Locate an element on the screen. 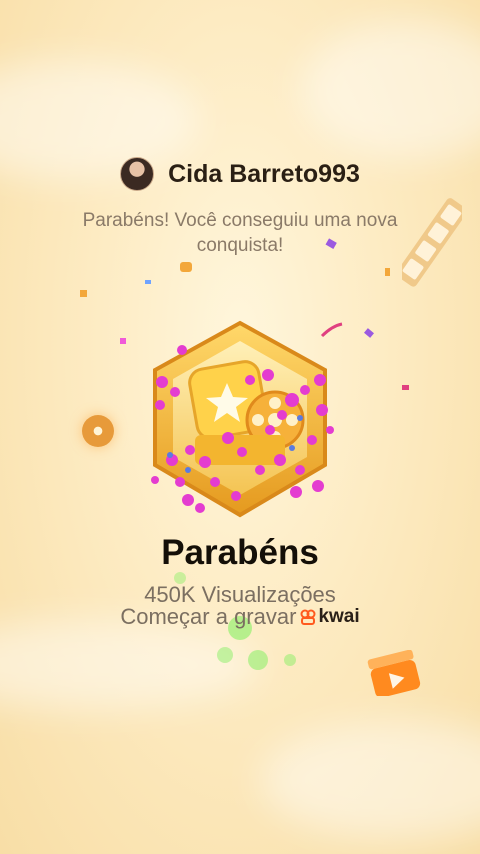  record-cta-label: Começar a gravar is located at coordinates (208, 617).